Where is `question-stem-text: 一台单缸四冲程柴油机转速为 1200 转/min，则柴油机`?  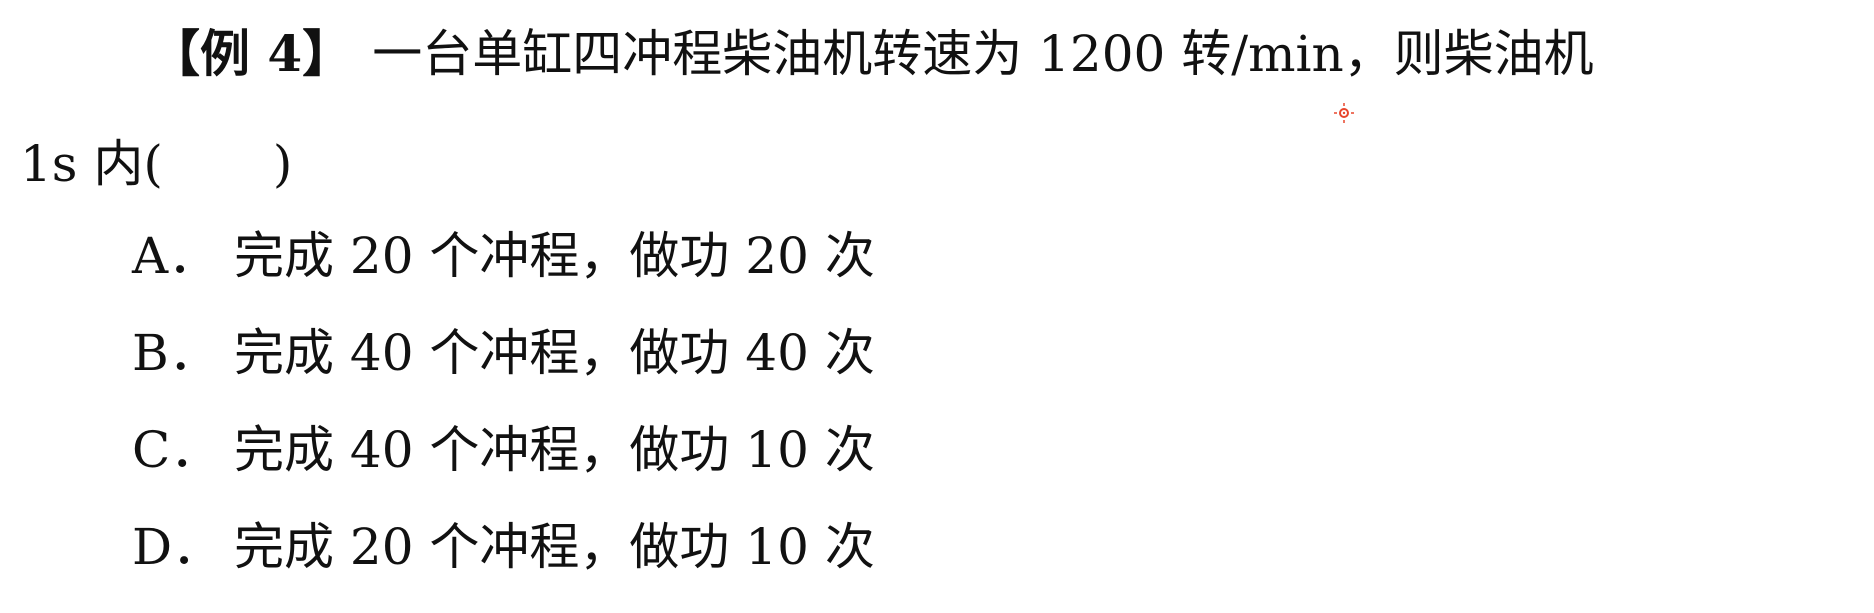 question-stem-text: 一台单缸四冲程柴油机转速为 1200 转/min，则柴油机 is located at coordinates (983, 54).